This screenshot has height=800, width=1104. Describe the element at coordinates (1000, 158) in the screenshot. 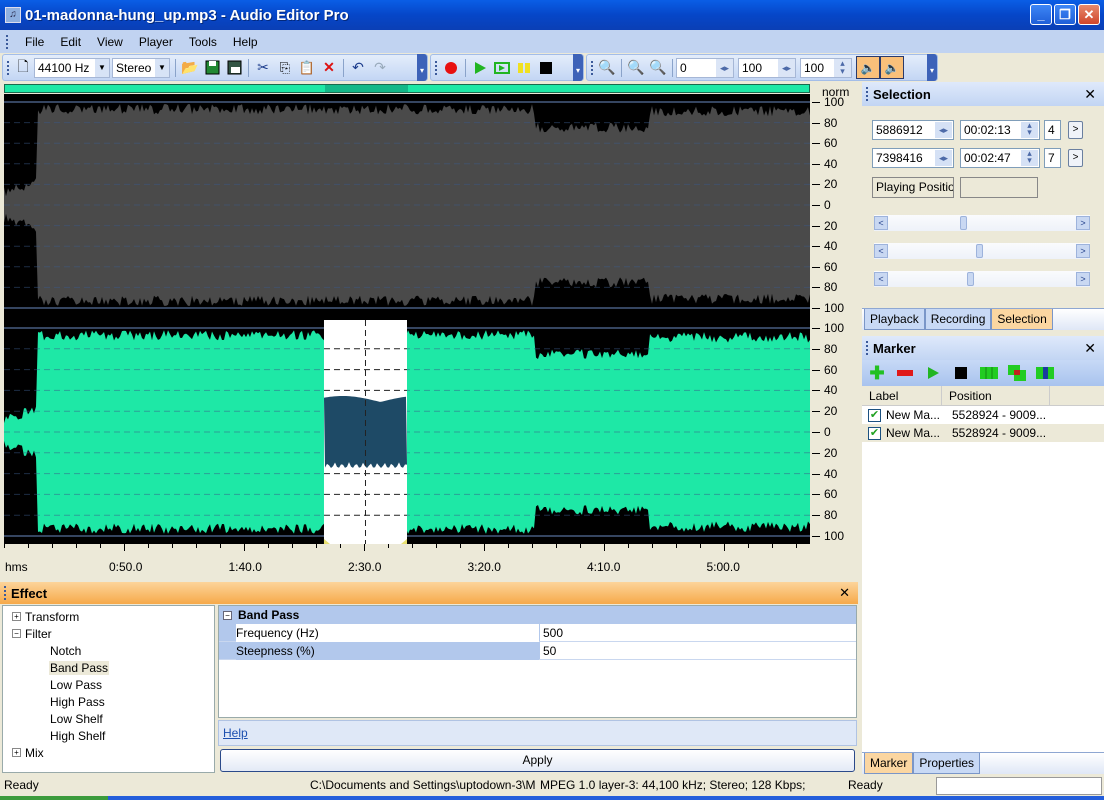

I see `end-time-field: 00:02:47 ▴ ▾` at that location.